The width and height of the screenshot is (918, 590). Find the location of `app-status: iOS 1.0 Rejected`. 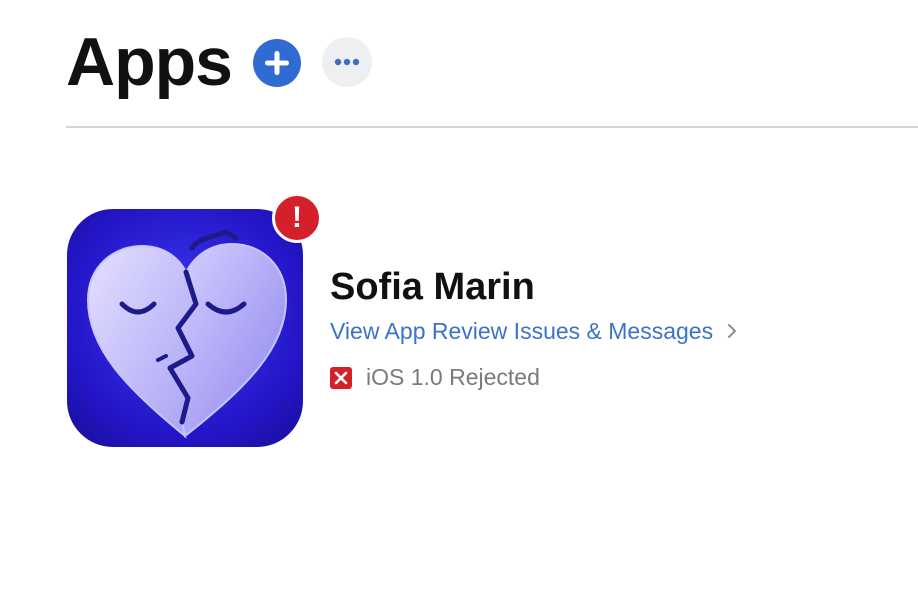

app-status: iOS 1.0 Rejected is located at coordinates (435, 377).